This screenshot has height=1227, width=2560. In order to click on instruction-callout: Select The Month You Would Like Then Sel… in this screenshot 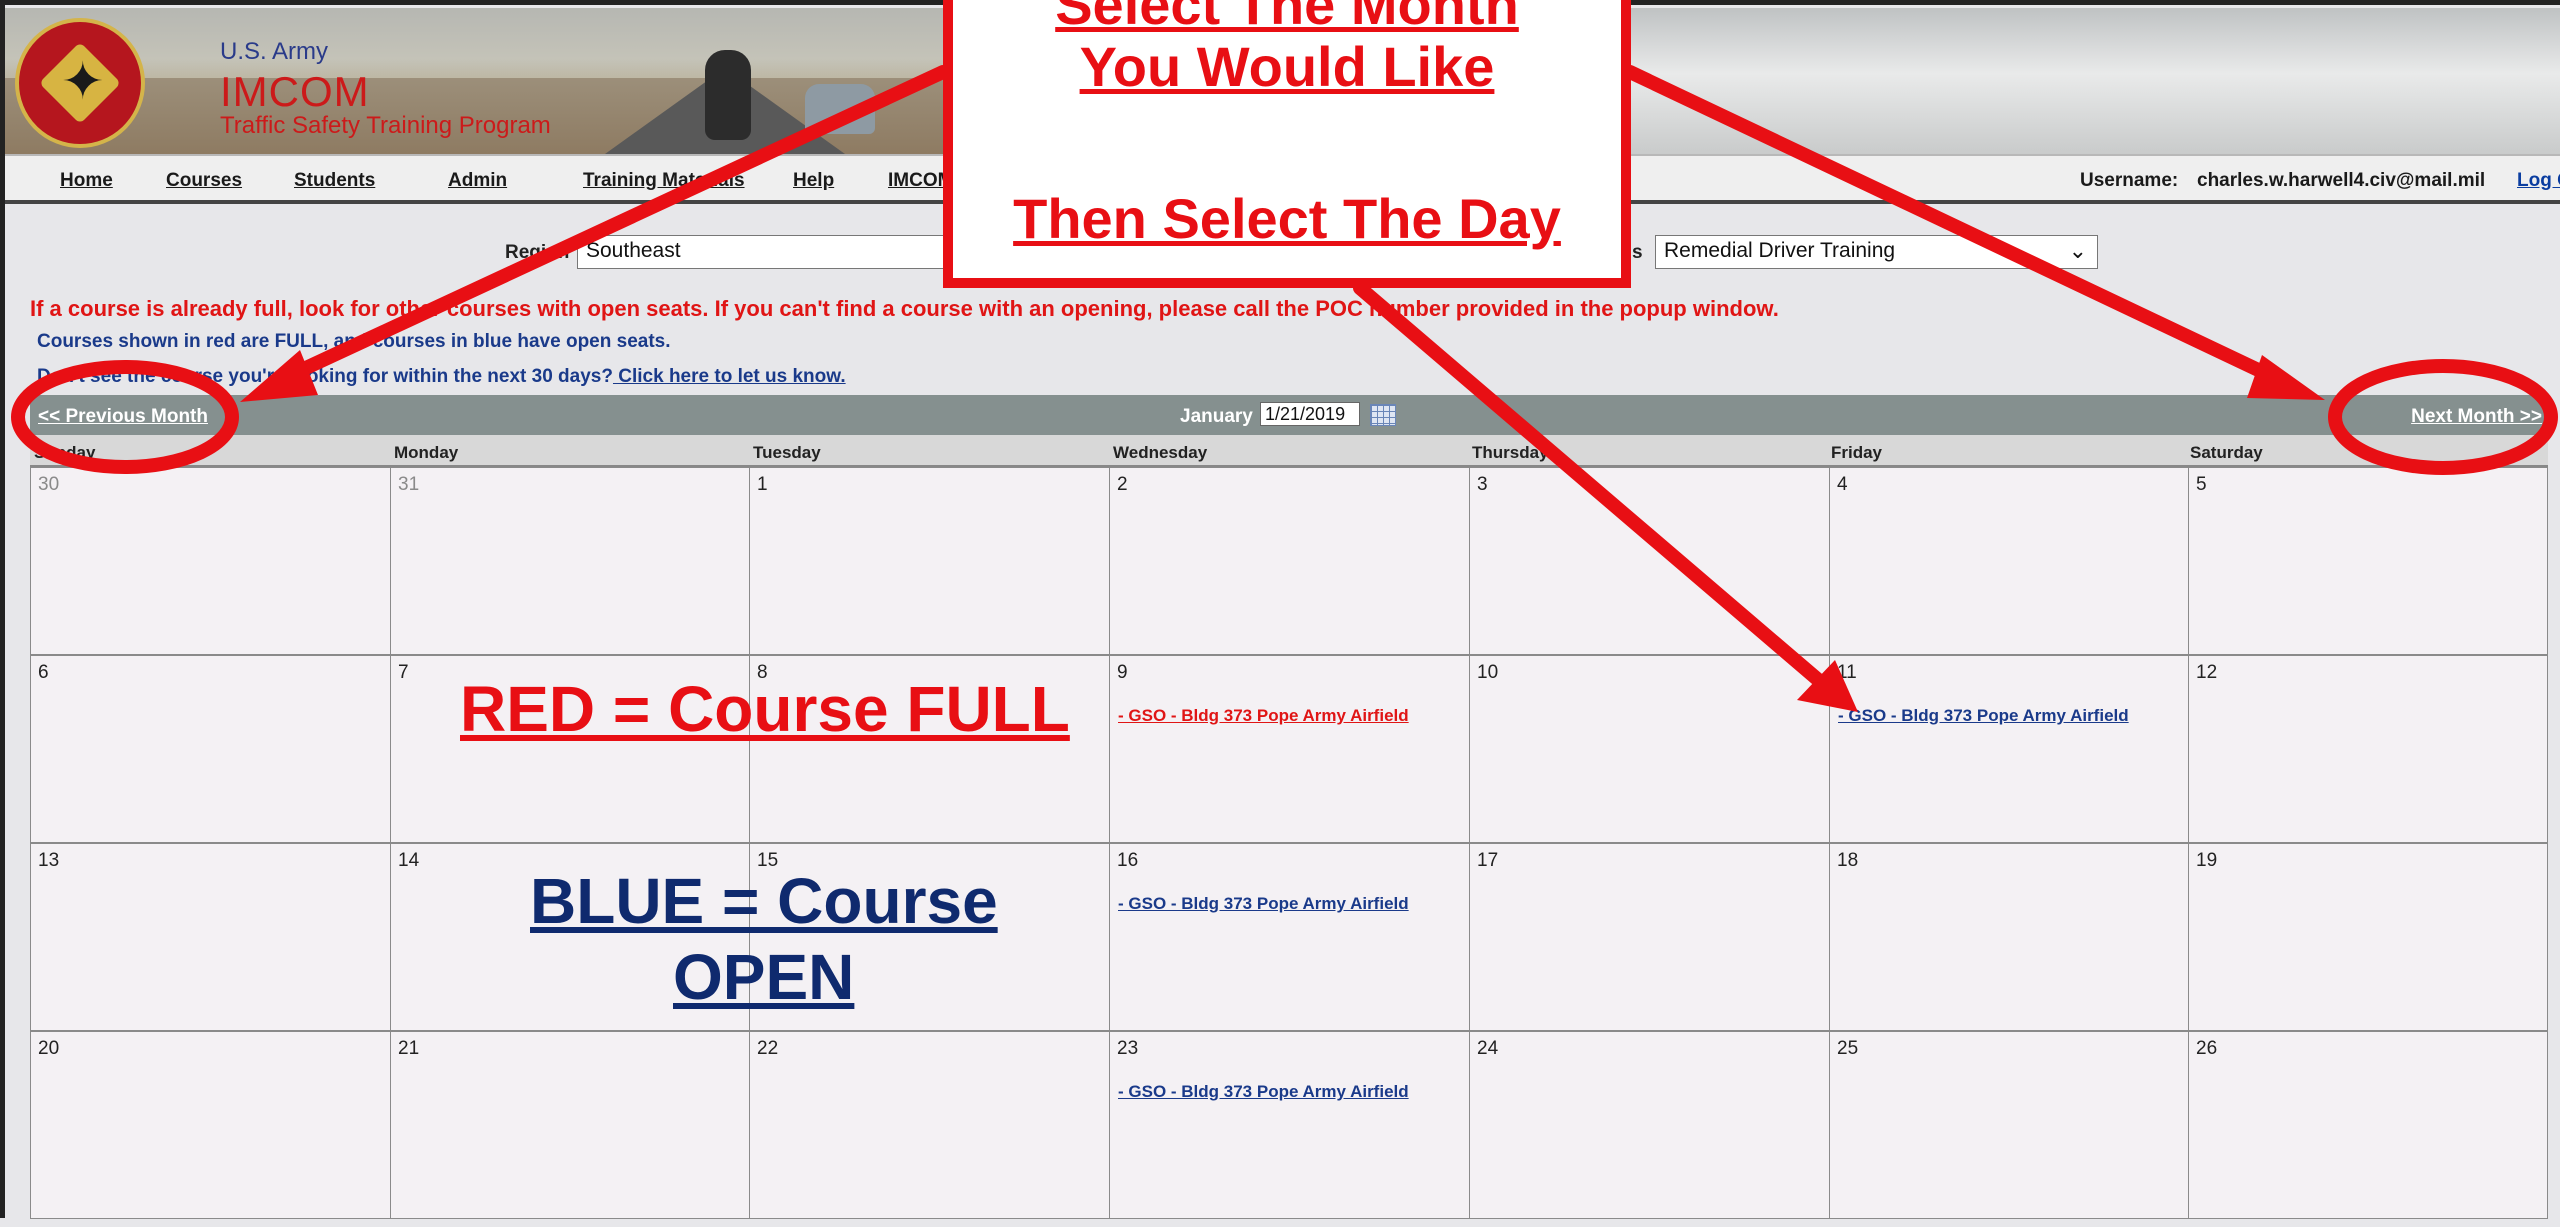, I will do `click(1287, 144)`.